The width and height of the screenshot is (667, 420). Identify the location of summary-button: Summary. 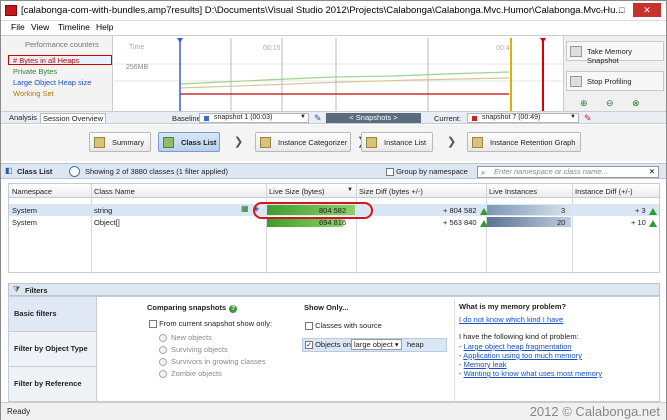
(120, 142).